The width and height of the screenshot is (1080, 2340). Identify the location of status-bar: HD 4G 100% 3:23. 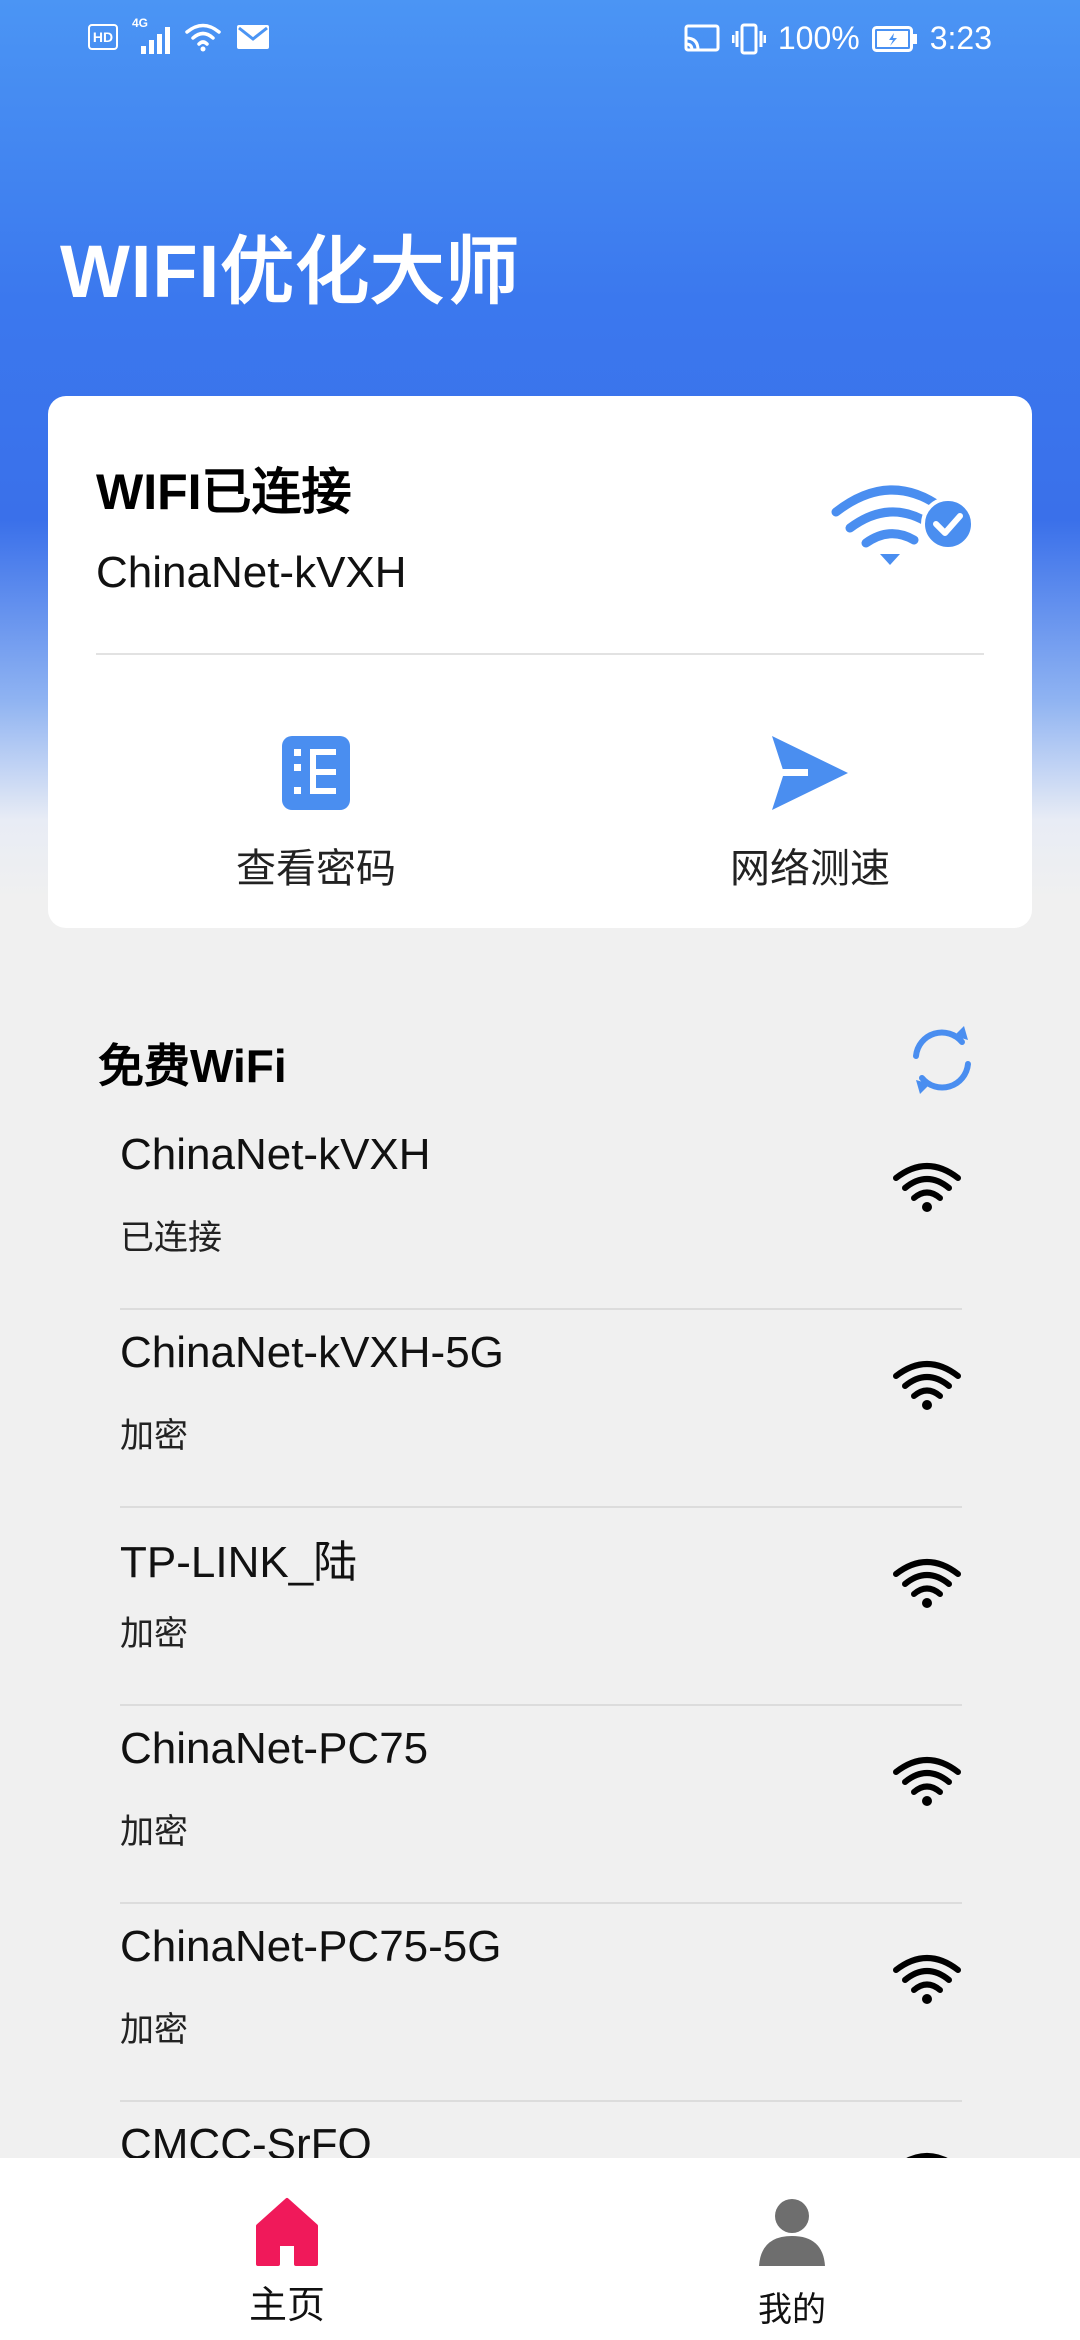
(540, 40).